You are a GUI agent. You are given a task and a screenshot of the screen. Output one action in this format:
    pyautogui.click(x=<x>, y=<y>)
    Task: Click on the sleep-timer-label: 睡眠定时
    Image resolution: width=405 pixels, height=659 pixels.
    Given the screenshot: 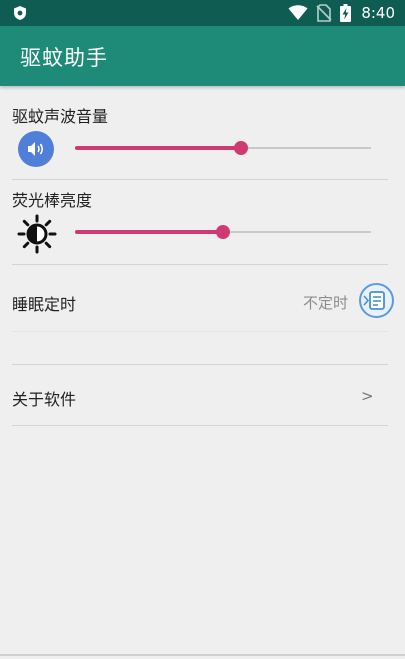 What is the action you would take?
    pyautogui.click(x=44, y=304)
    